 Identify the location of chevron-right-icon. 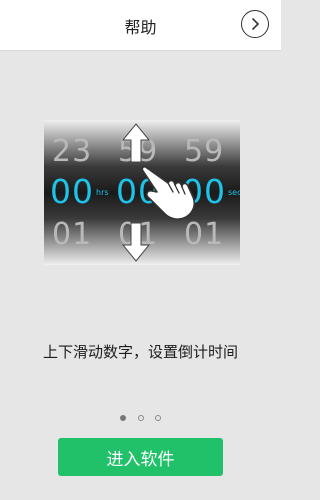
(255, 24).